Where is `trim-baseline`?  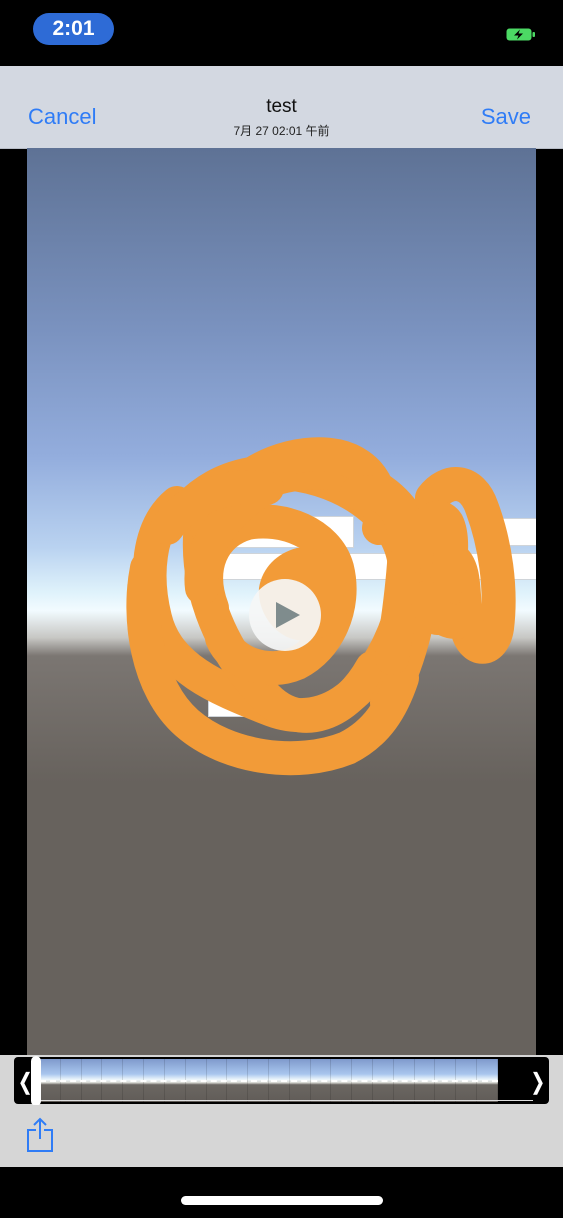 trim-baseline is located at coordinates (286, 1100).